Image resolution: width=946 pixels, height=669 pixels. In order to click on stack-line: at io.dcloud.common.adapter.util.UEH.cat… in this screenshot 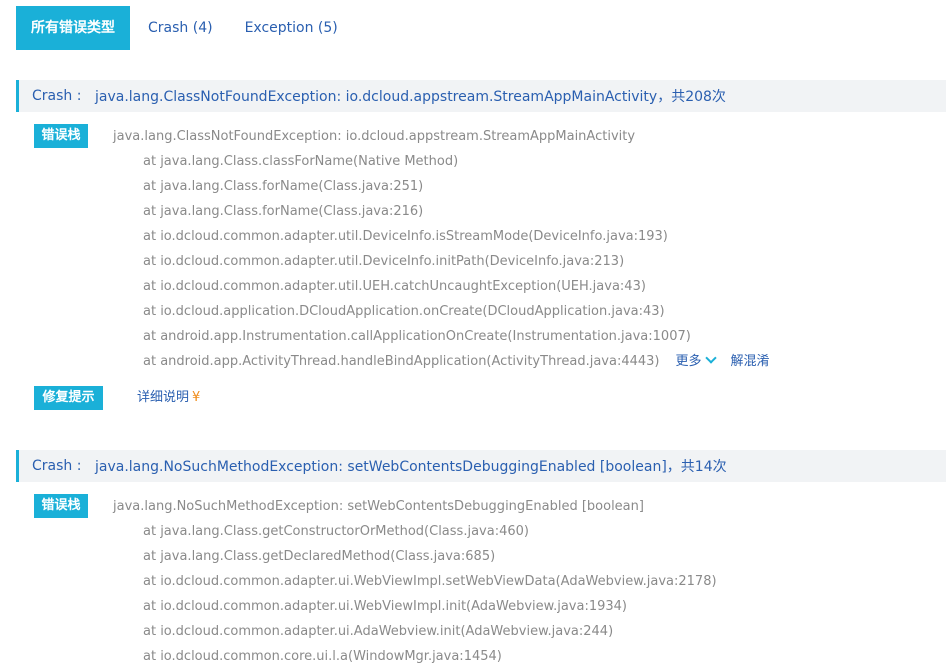, I will do `click(394, 286)`.